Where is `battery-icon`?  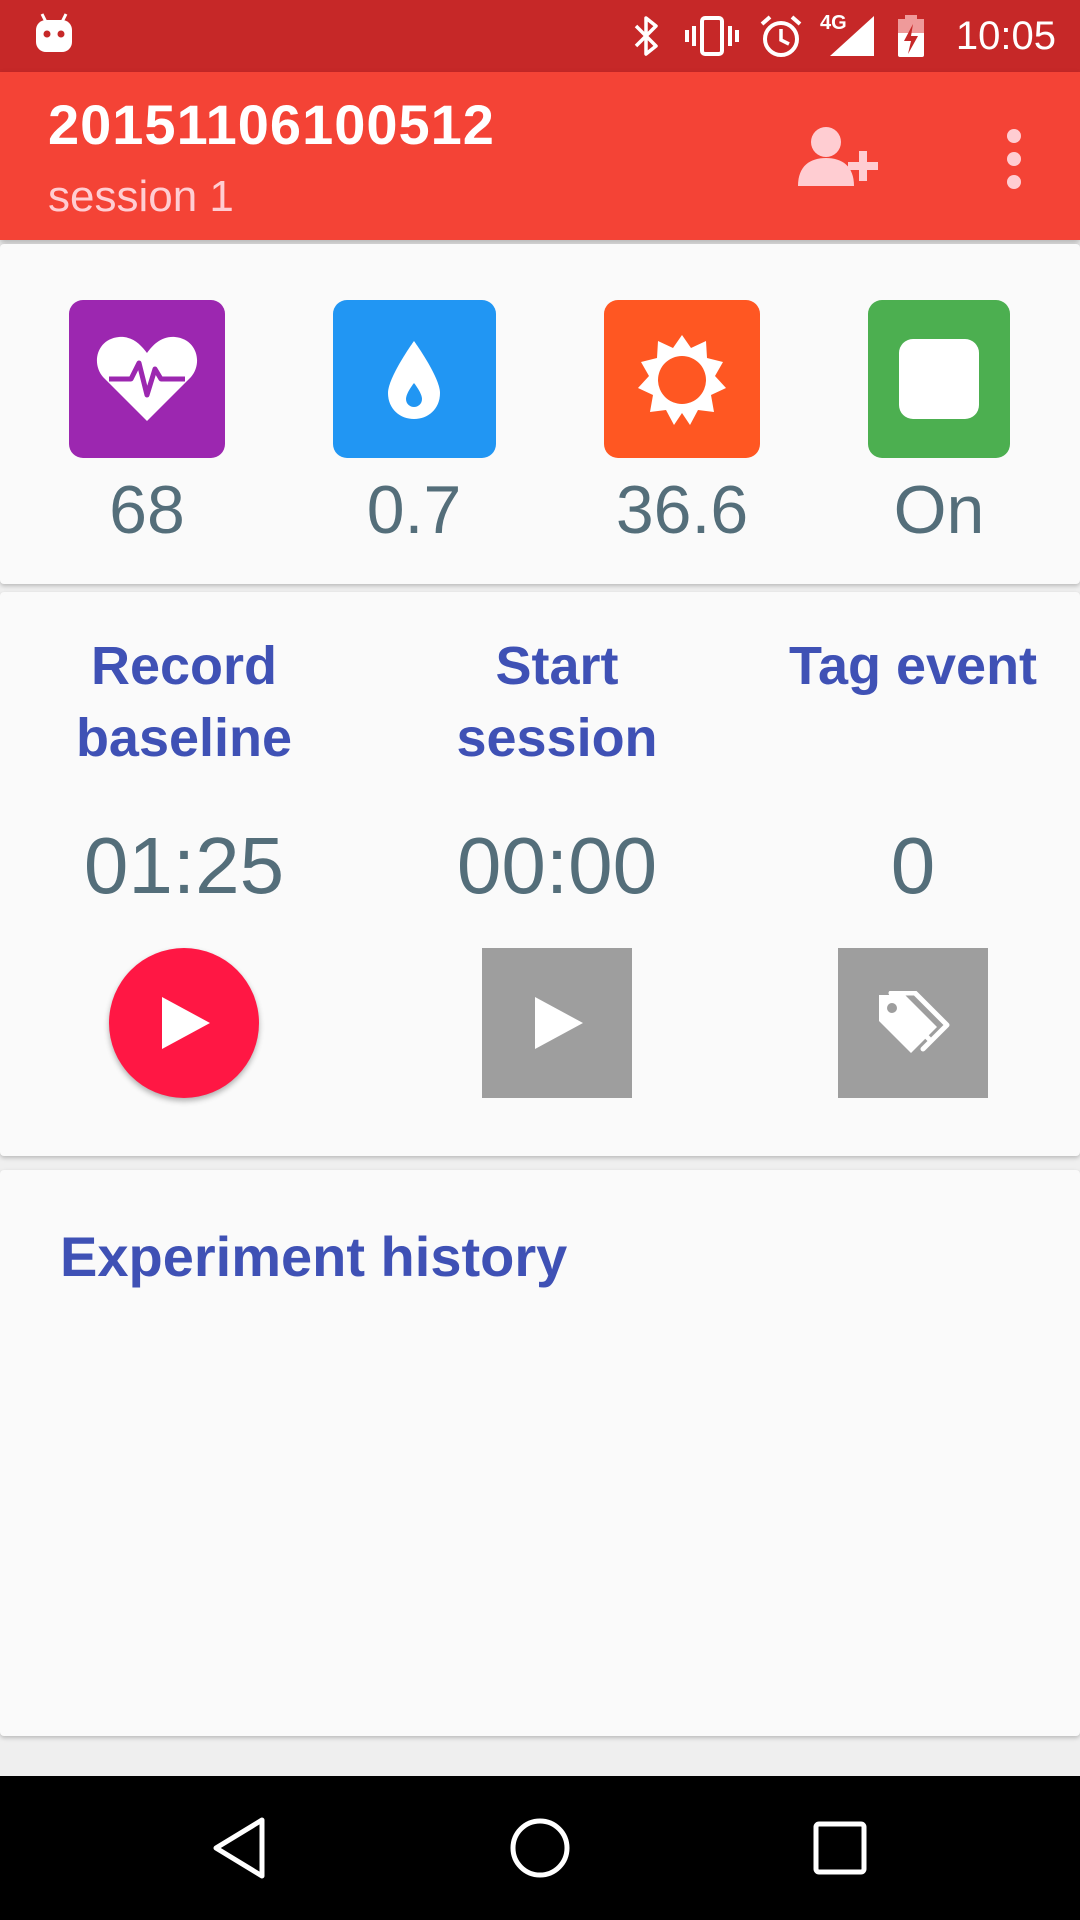 battery-icon is located at coordinates (911, 36).